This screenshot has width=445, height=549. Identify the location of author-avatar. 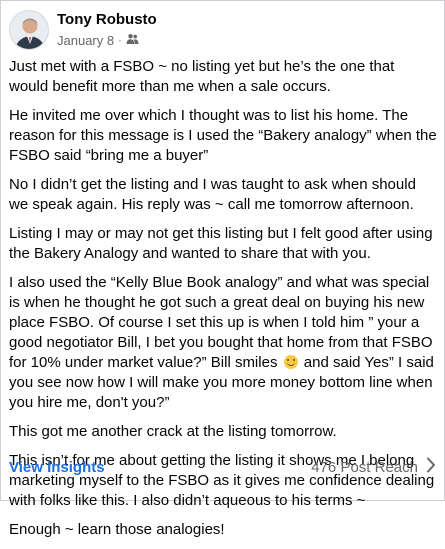
(29, 30).